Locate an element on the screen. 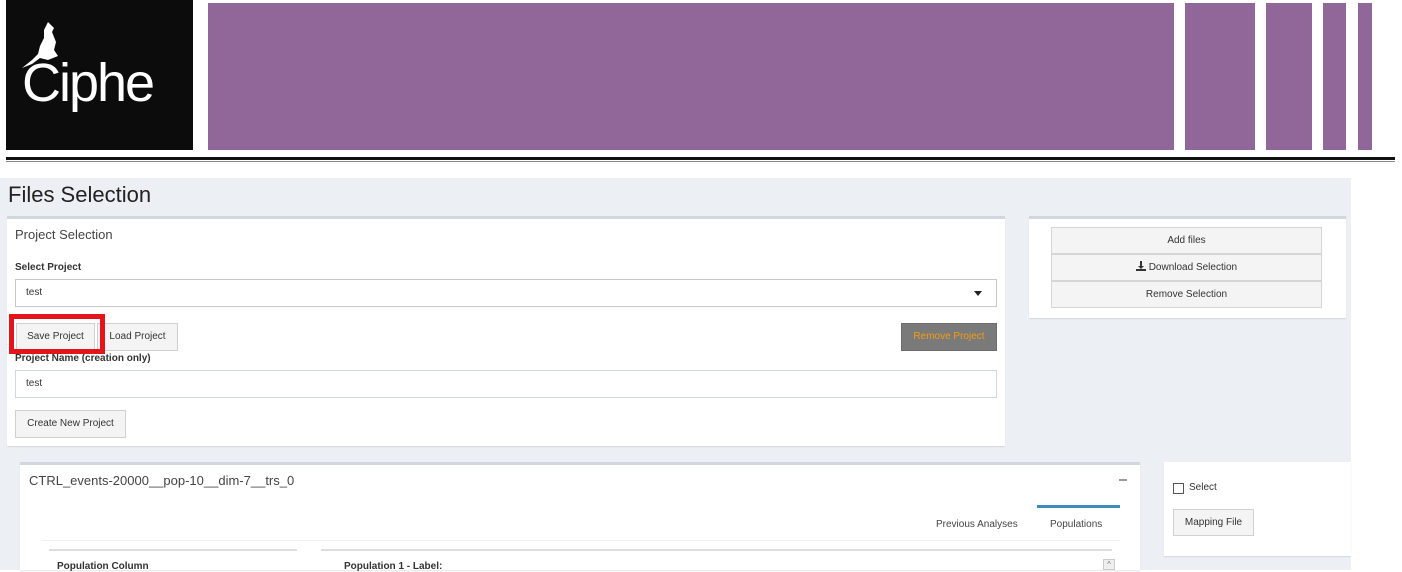 This screenshot has height=572, width=1402. scroll-up-icon: ^ is located at coordinates (1109, 564).